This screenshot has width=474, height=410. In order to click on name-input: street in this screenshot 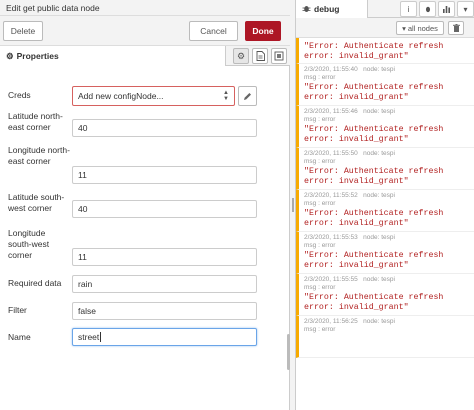, I will do `click(164, 337)`.